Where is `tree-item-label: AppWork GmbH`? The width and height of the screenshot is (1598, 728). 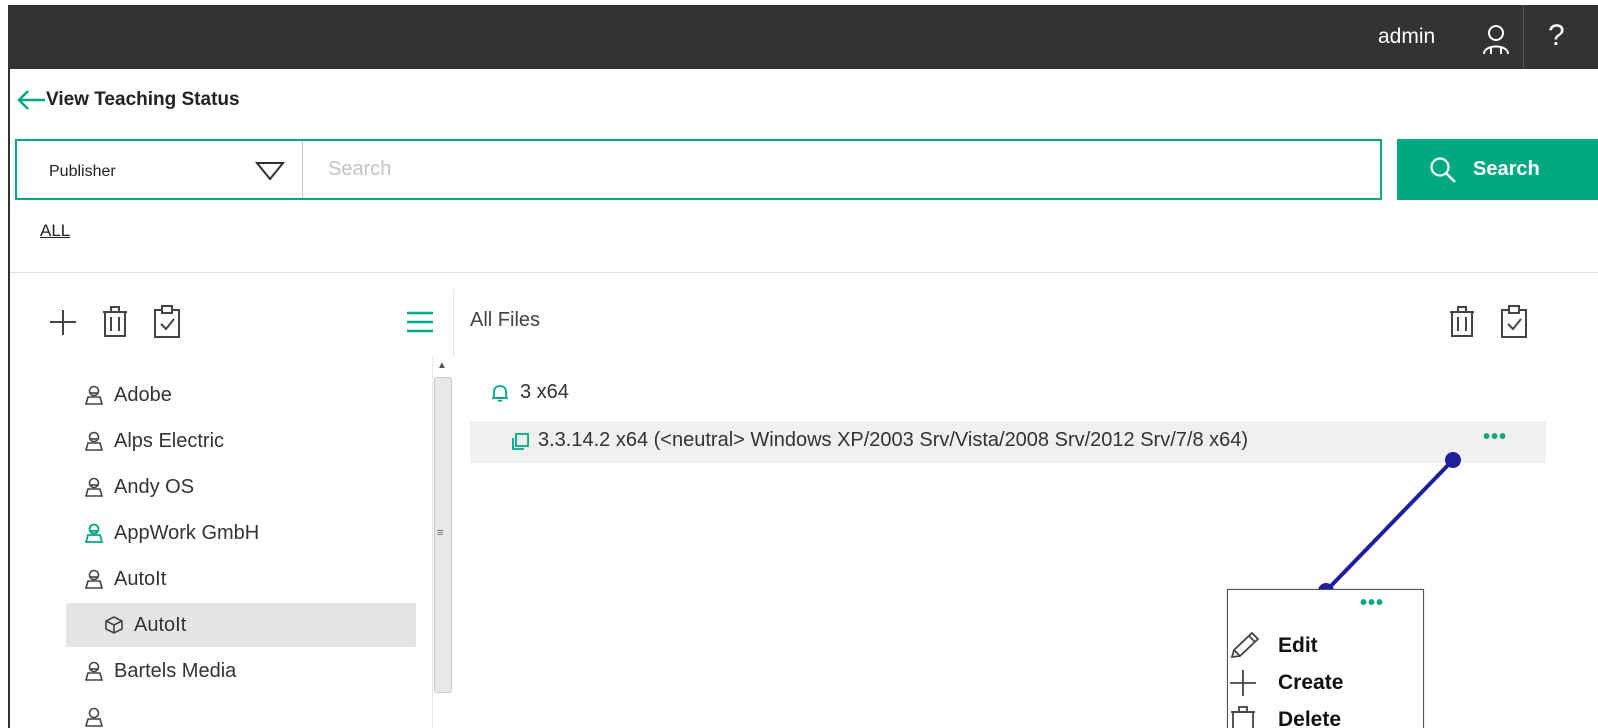
tree-item-label: AppWork GmbH is located at coordinates (187, 532).